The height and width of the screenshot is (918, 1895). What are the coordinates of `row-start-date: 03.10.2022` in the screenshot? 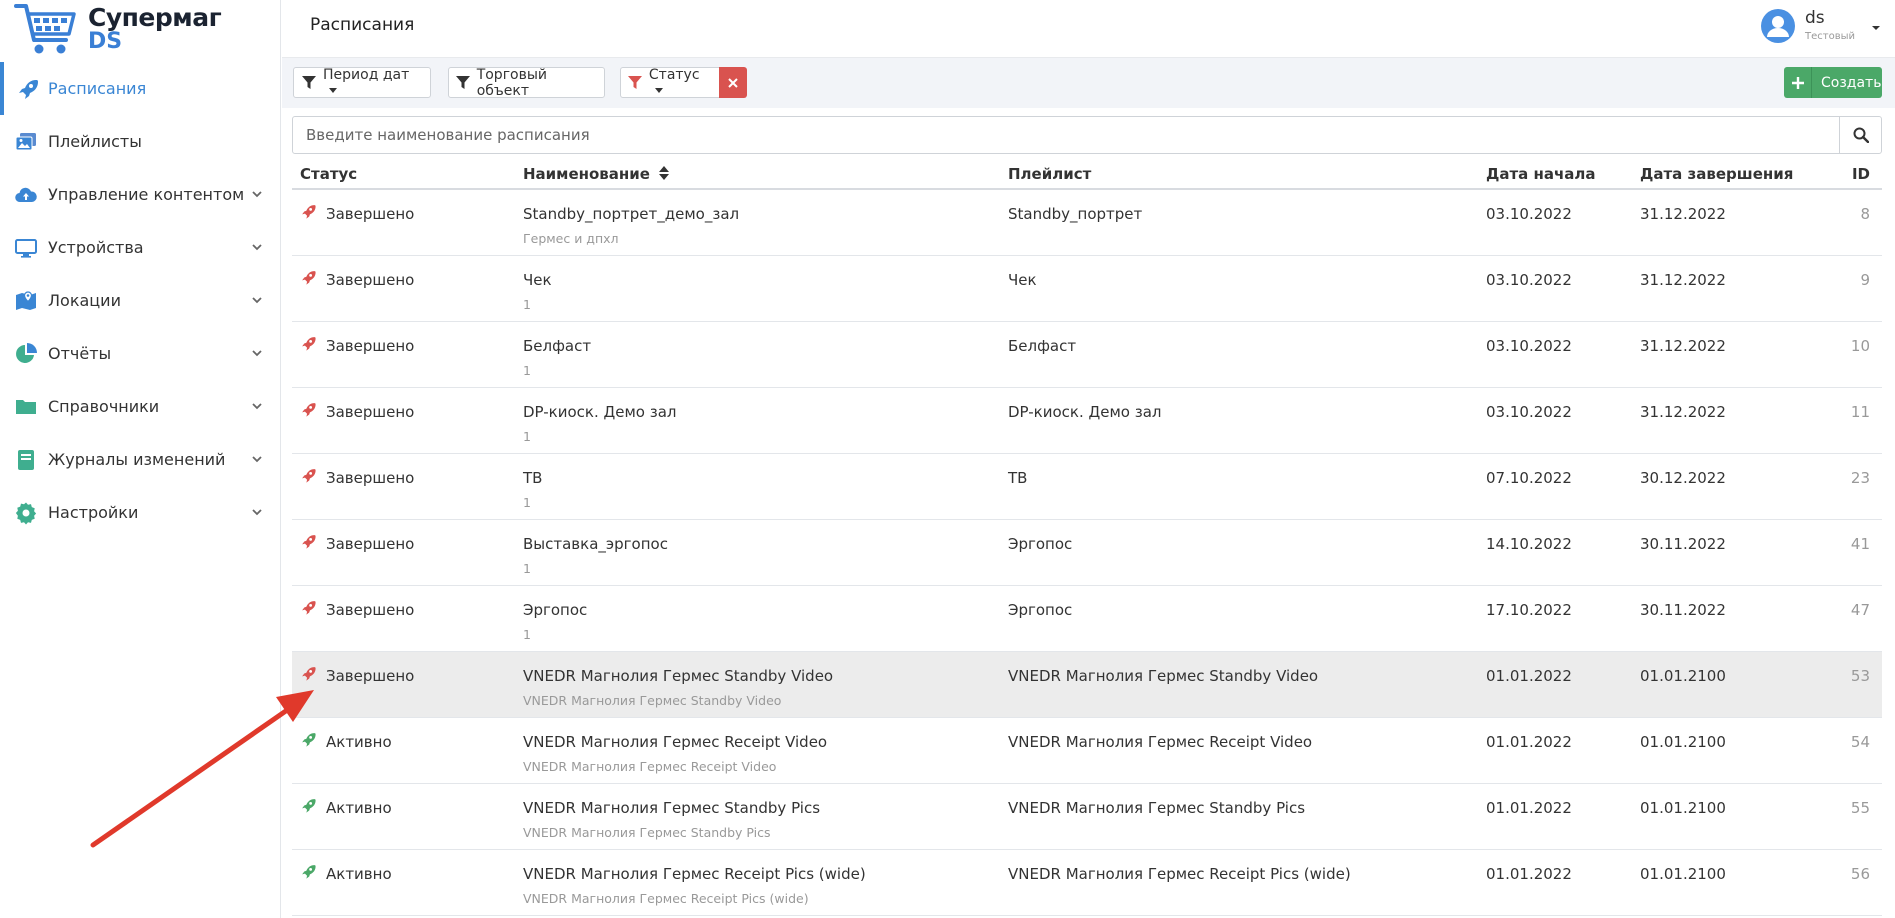 It's located at (1529, 214).